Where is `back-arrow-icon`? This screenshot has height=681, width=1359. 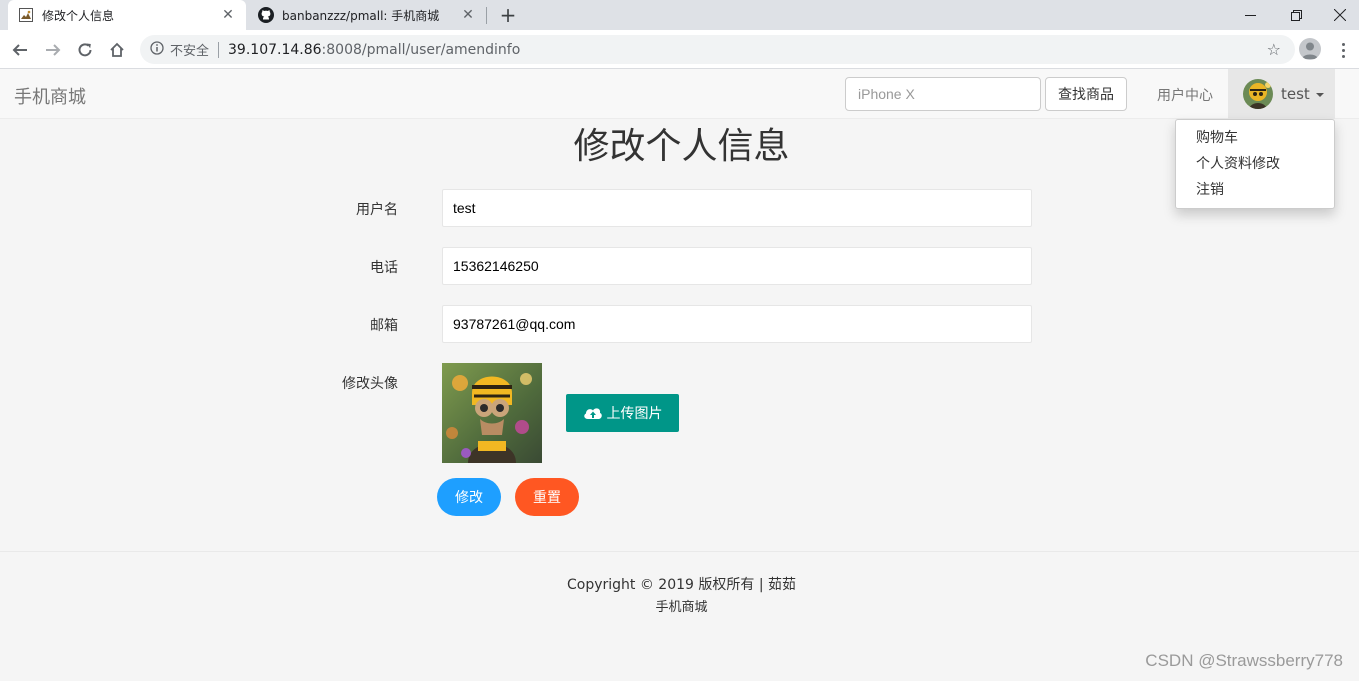
back-arrow-icon is located at coordinates (20, 50).